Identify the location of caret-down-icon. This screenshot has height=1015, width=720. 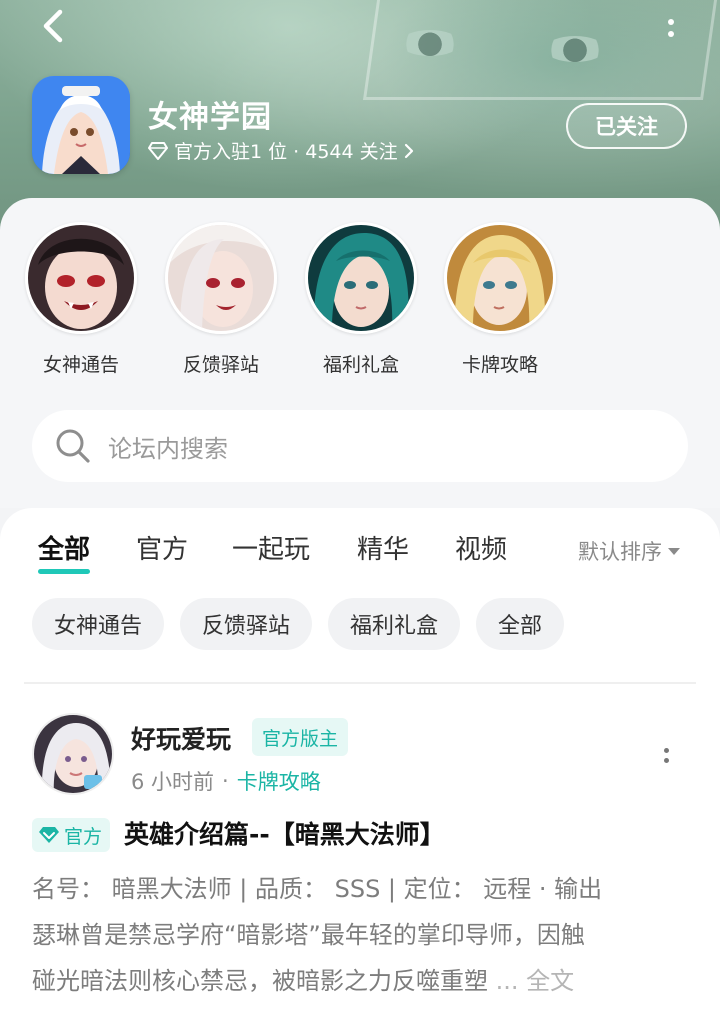
(674, 551).